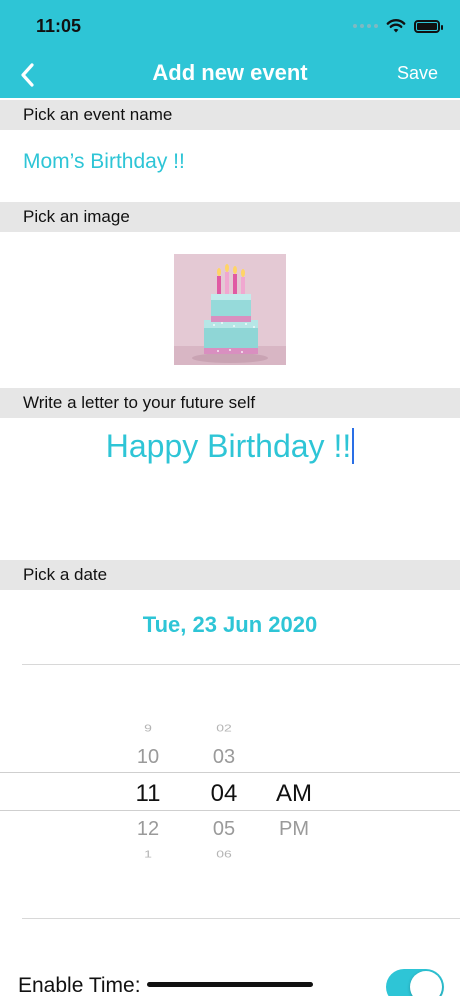 Image resolution: width=460 pixels, height=996 pixels. Describe the element at coordinates (230, 575) in the screenshot. I see `section-header-date: Pick a date` at that location.